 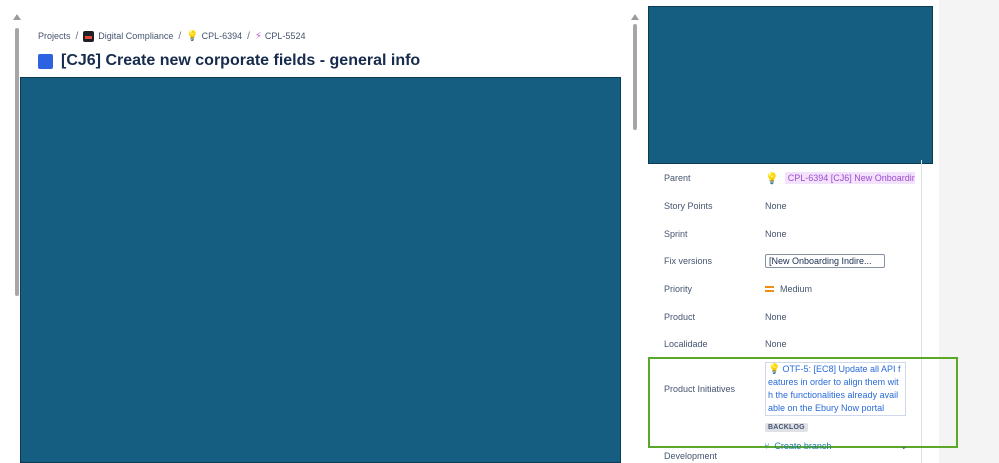 I want to click on story-square-icon, so click(x=45, y=61).